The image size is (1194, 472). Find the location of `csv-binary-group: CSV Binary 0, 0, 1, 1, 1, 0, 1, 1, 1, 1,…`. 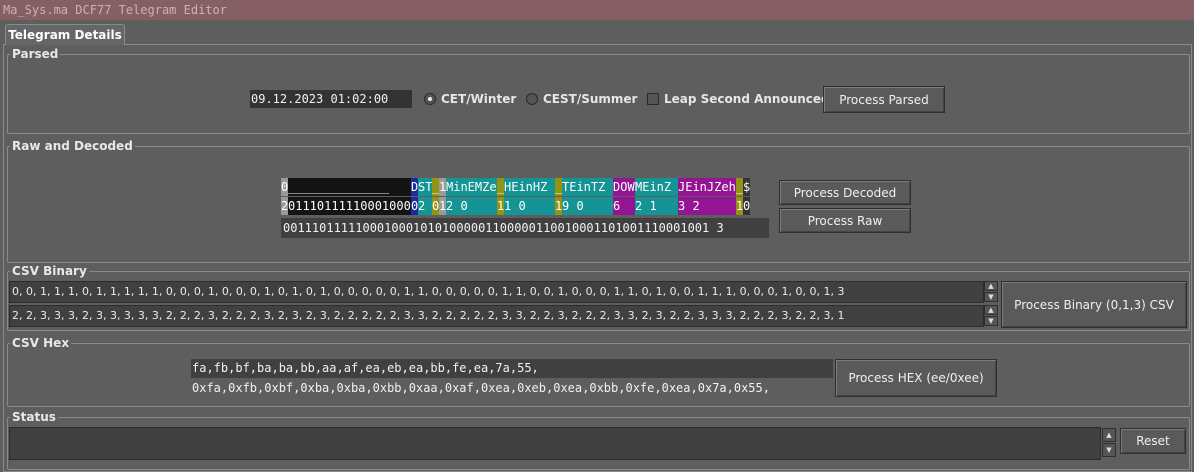

csv-binary-group: CSV Binary 0, 0, 1, 1, 1, 0, 1, 1, 1, 1,… is located at coordinates (598, 297).